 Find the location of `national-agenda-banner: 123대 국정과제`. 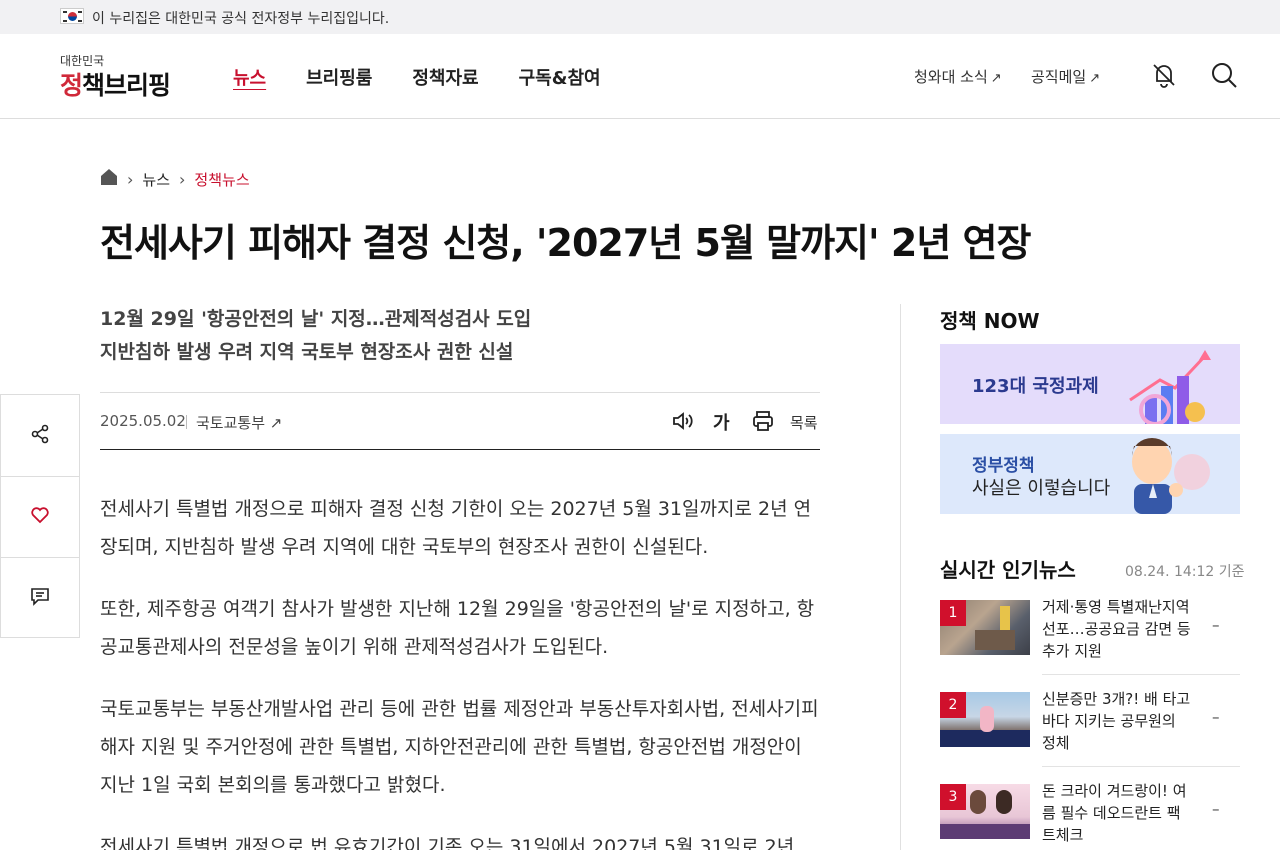

national-agenda-banner: 123대 국정과제 is located at coordinates (1090, 384).